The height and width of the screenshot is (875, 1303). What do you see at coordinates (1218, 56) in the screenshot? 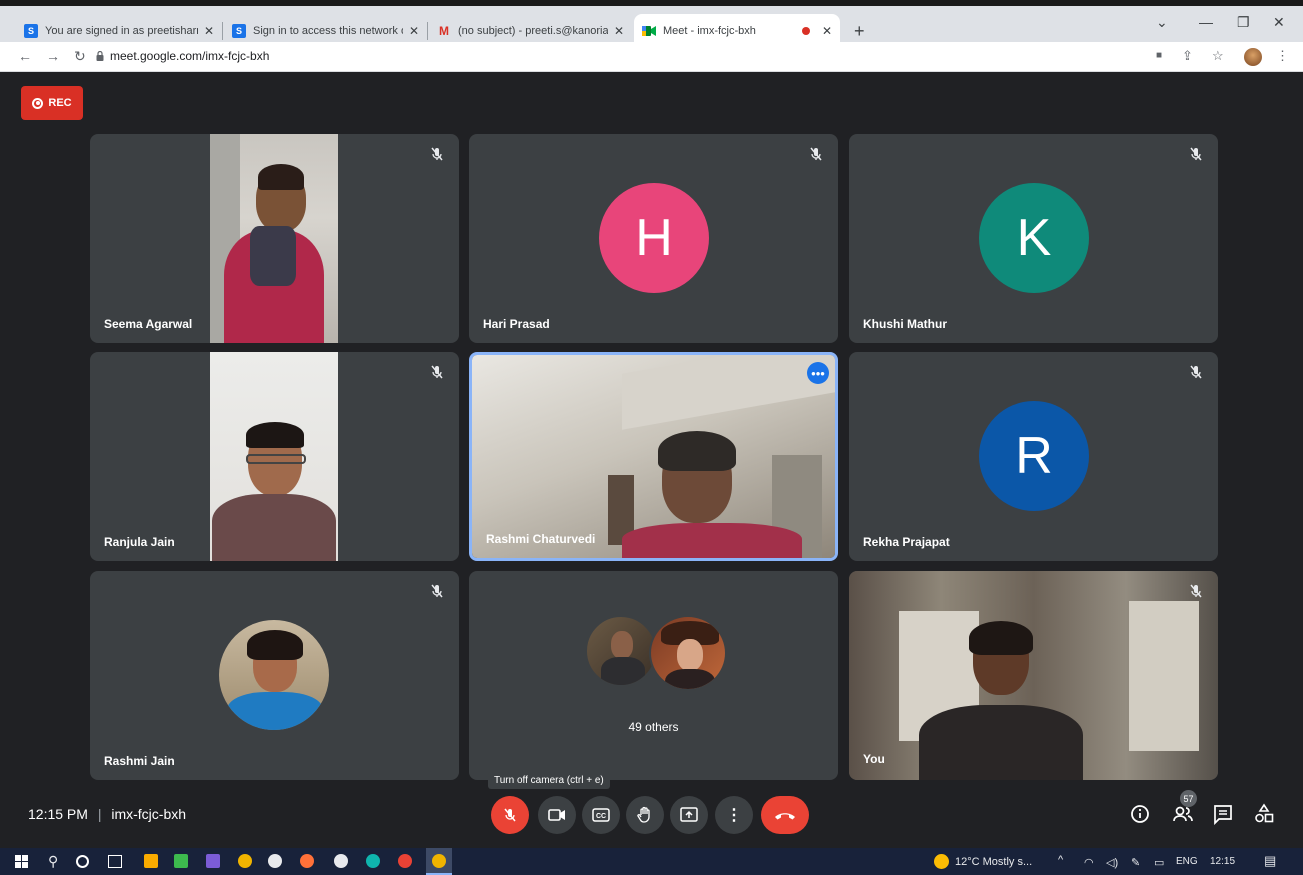
I see `bookmark-star-icon: ☆` at bounding box center [1218, 56].